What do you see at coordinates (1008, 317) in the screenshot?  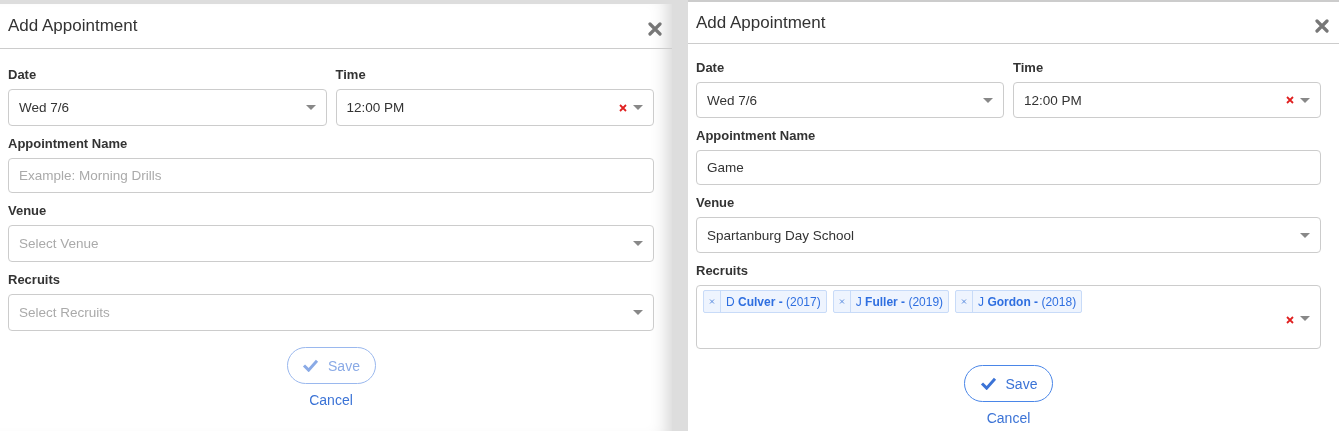 I see `multi-select-field: D Culver - (2017) J Fuller - (2019) J Gordon - (2018)` at bounding box center [1008, 317].